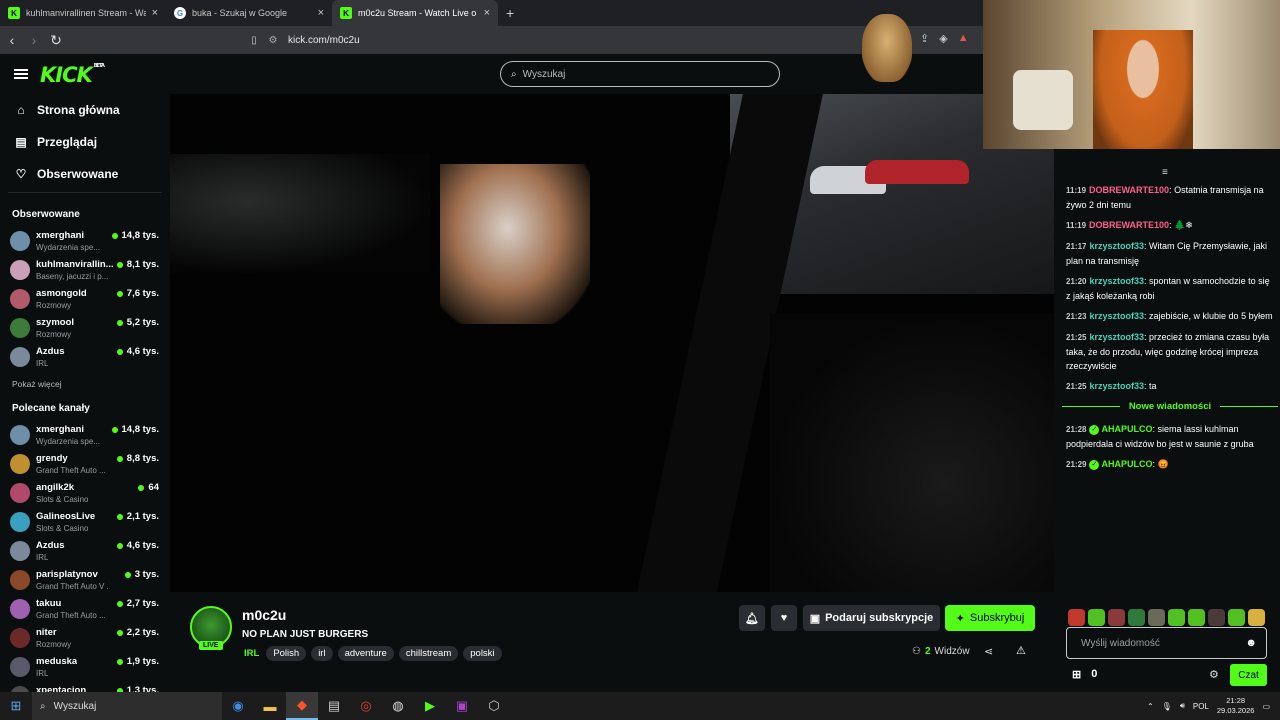 Image resolution: width=1280 pixels, height=720 pixels. I want to click on browser-tab-3: K m0c2u Stream - Watch Live o ×, so click(415, 13).